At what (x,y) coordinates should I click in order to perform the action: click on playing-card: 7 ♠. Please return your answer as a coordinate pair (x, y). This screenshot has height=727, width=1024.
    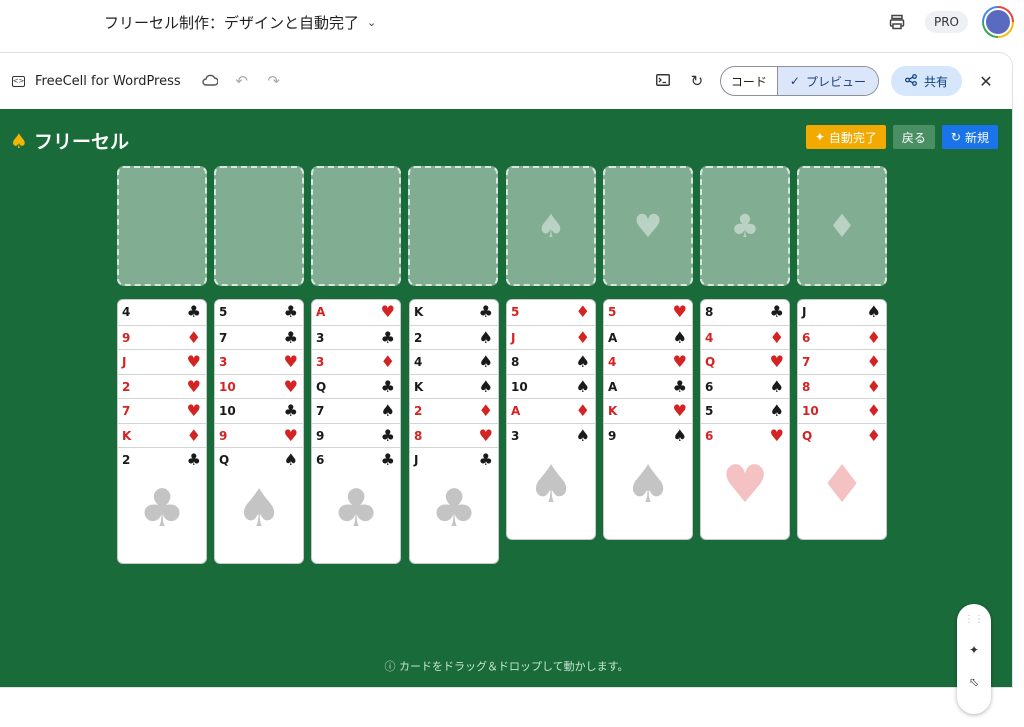
    Looking at the image, I should click on (356, 410).